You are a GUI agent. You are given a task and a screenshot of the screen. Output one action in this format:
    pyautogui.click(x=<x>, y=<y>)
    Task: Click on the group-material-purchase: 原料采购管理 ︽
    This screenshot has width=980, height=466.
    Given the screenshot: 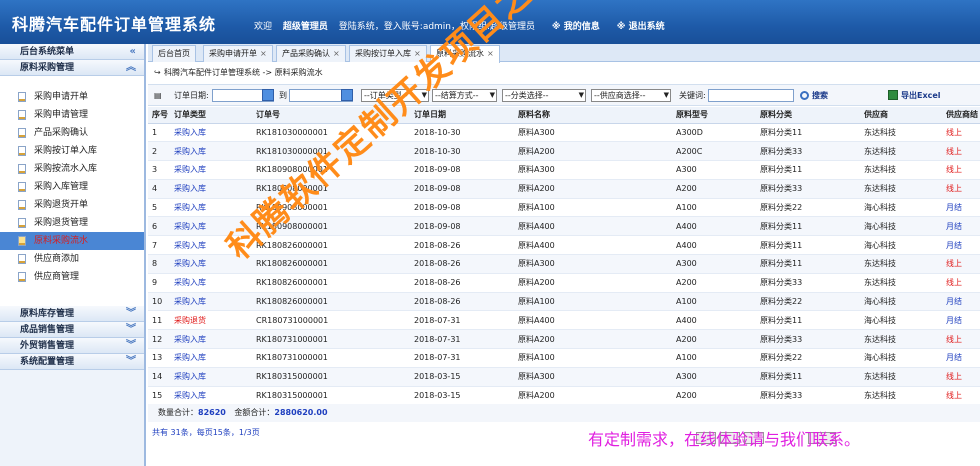 What is the action you would take?
    pyautogui.click(x=72, y=68)
    